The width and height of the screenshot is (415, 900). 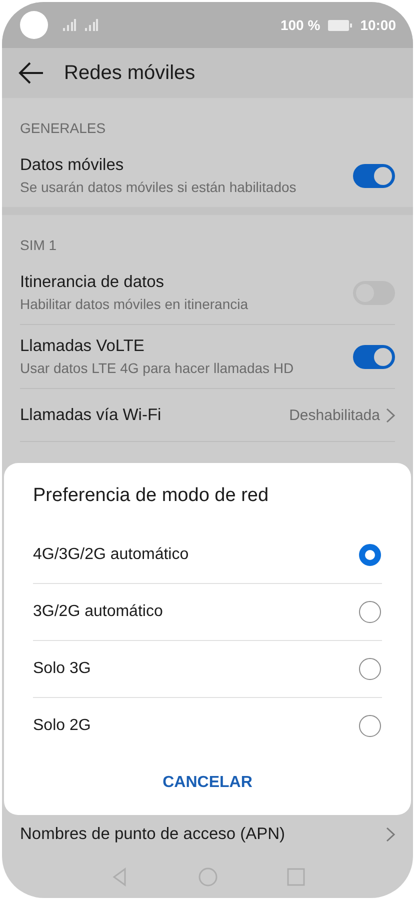 What do you see at coordinates (196, 726) in the screenshot?
I see `option-label: Solo 2G` at bounding box center [196, 726].